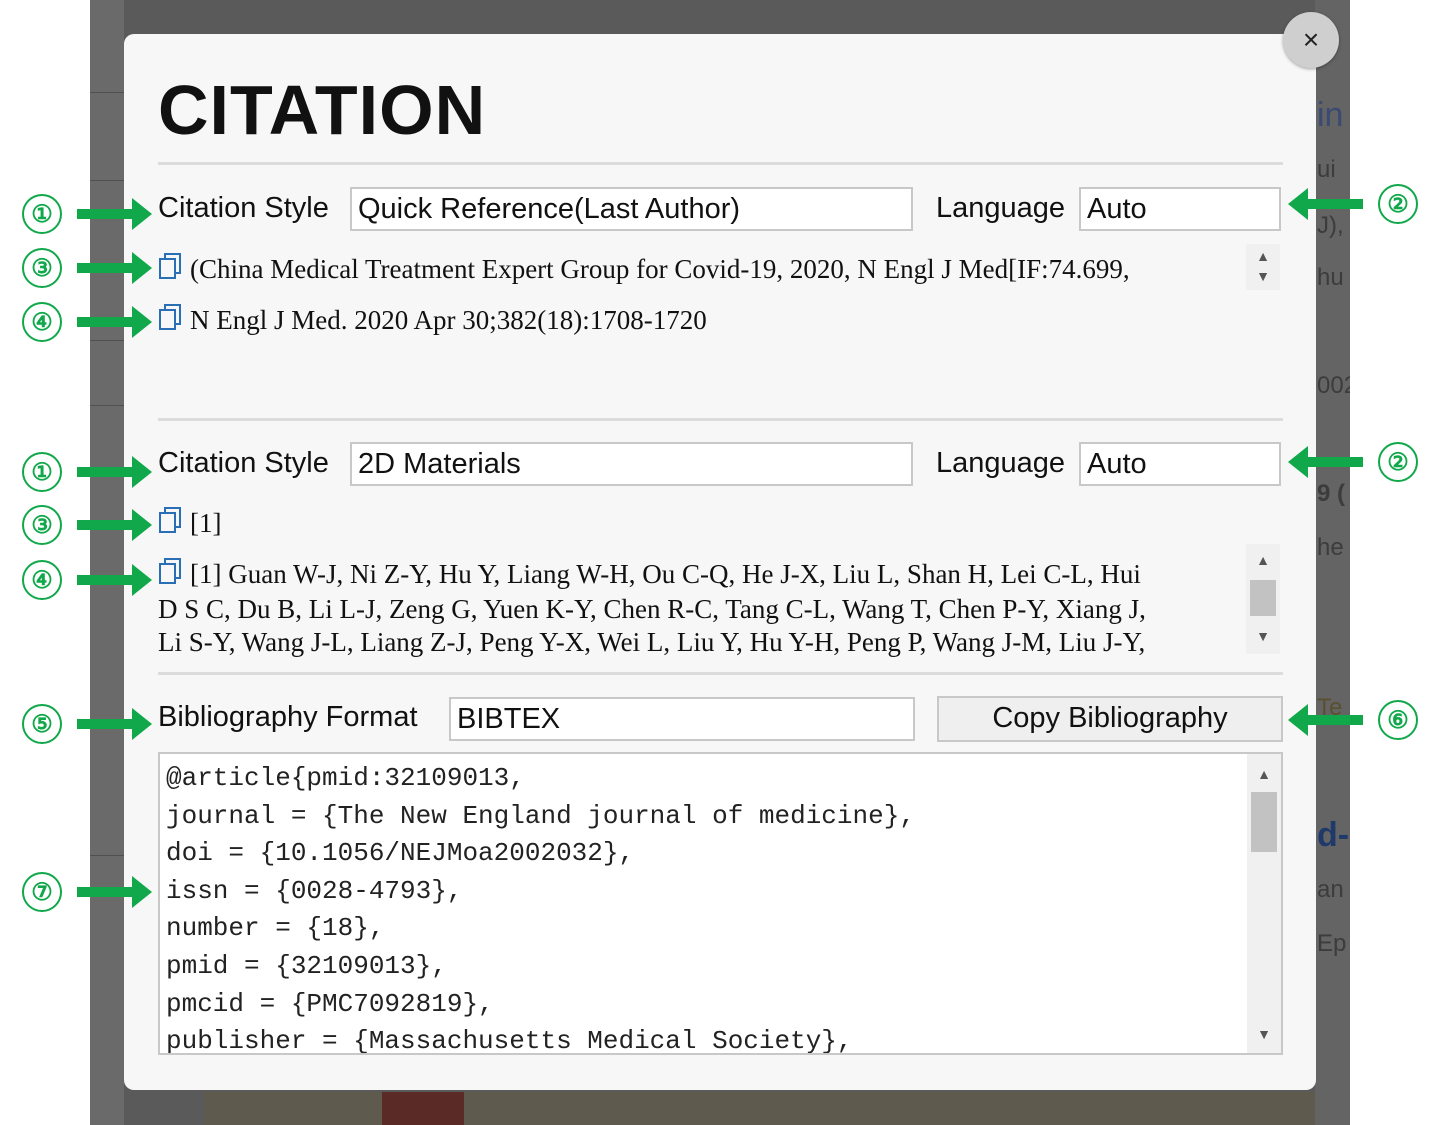  What do you see at coordinates (1330, 225) in the screenshot?
I see `background-text: J),` at bounding box center [1330, 225].